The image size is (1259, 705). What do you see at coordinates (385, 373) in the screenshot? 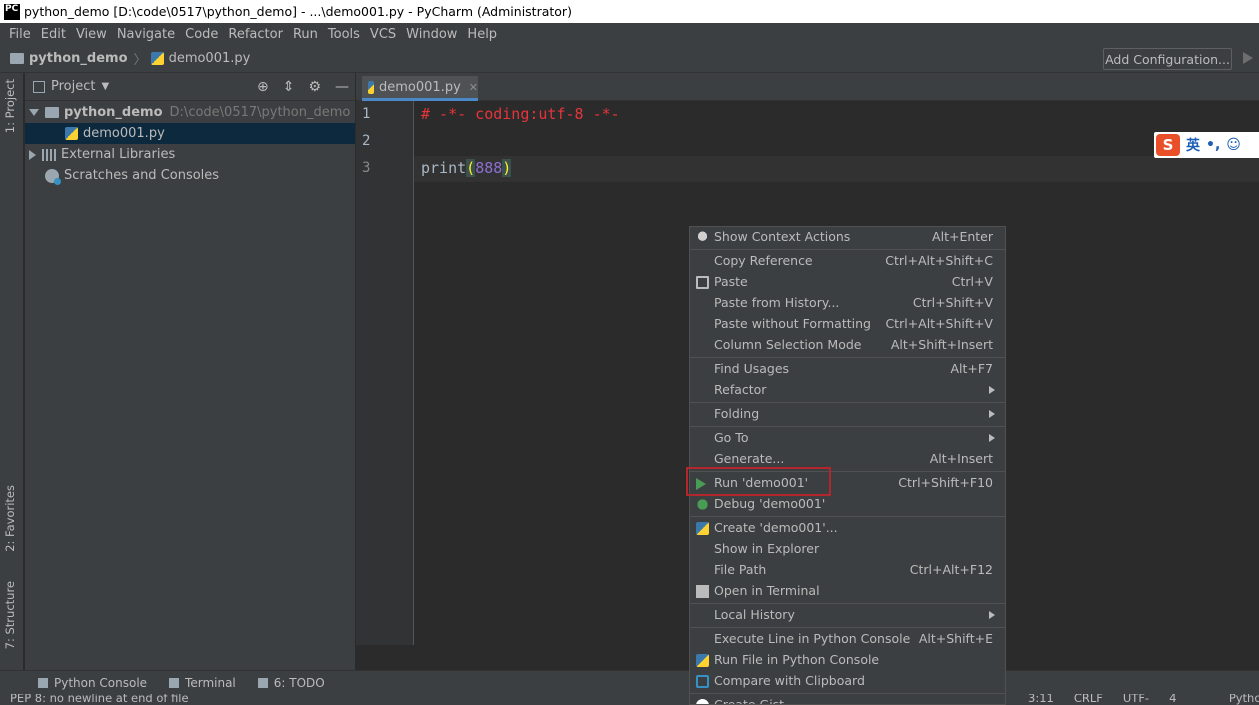
I see `line-gutter: 1 2 3` at bounding box center [385, 373].